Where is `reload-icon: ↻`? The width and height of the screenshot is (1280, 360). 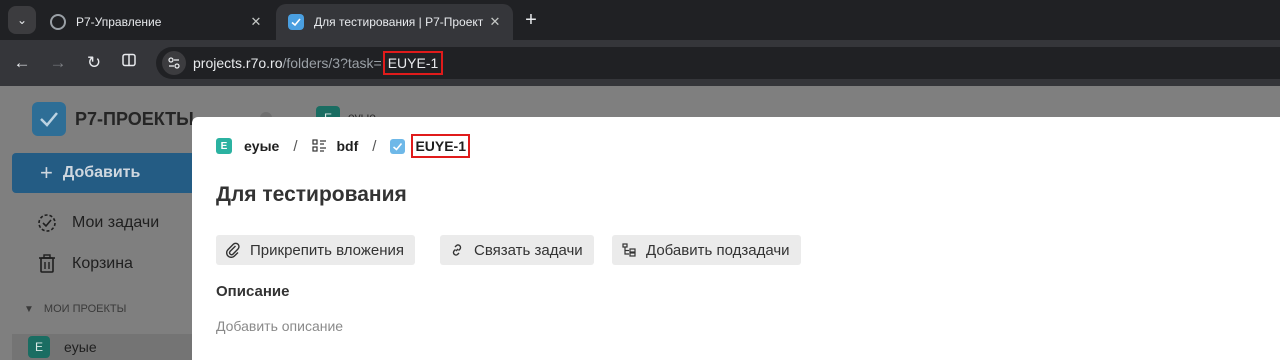
reload-icon: ↻ is located at coordinates (94, 62).